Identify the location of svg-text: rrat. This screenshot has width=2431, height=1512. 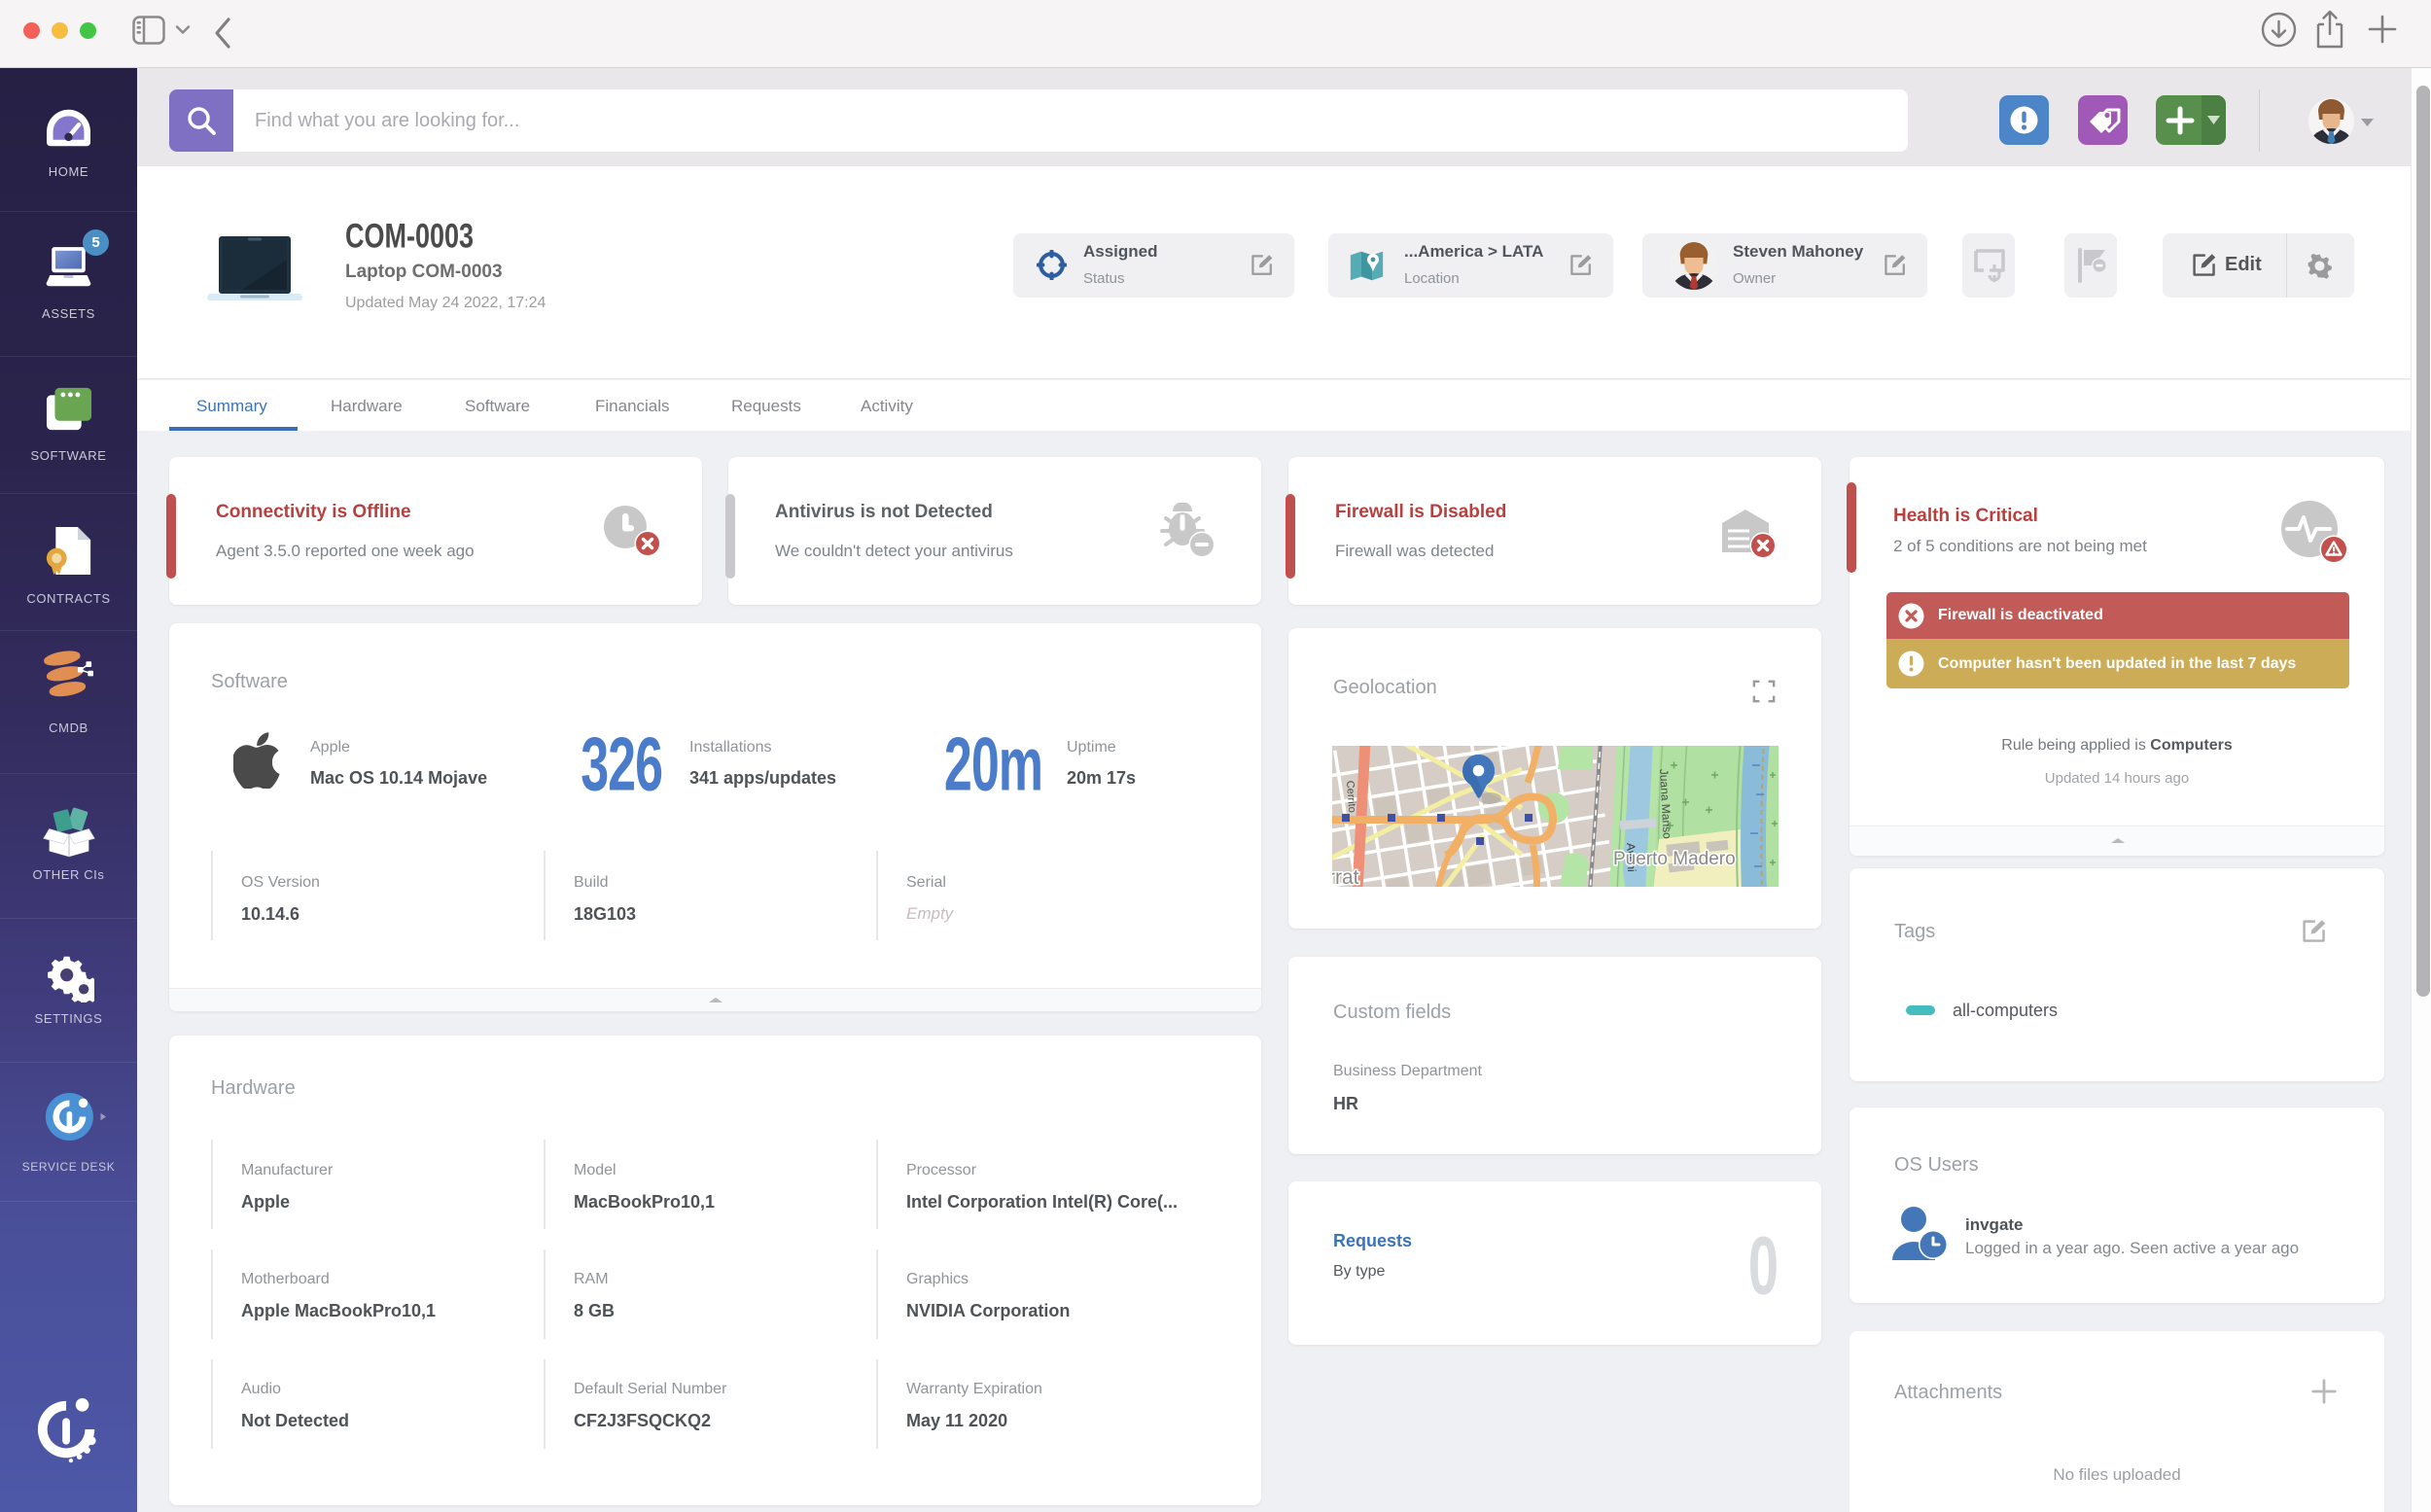
(1345, 876).